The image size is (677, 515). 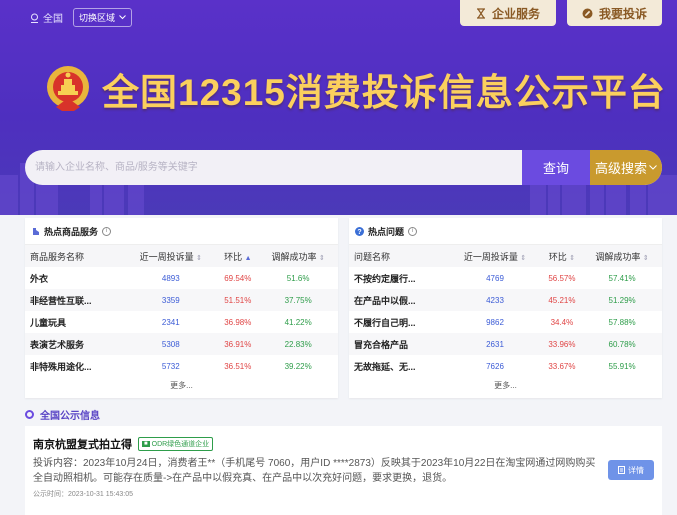 I want to click on row-rate: 55.91%, so click(x=622, y=366).